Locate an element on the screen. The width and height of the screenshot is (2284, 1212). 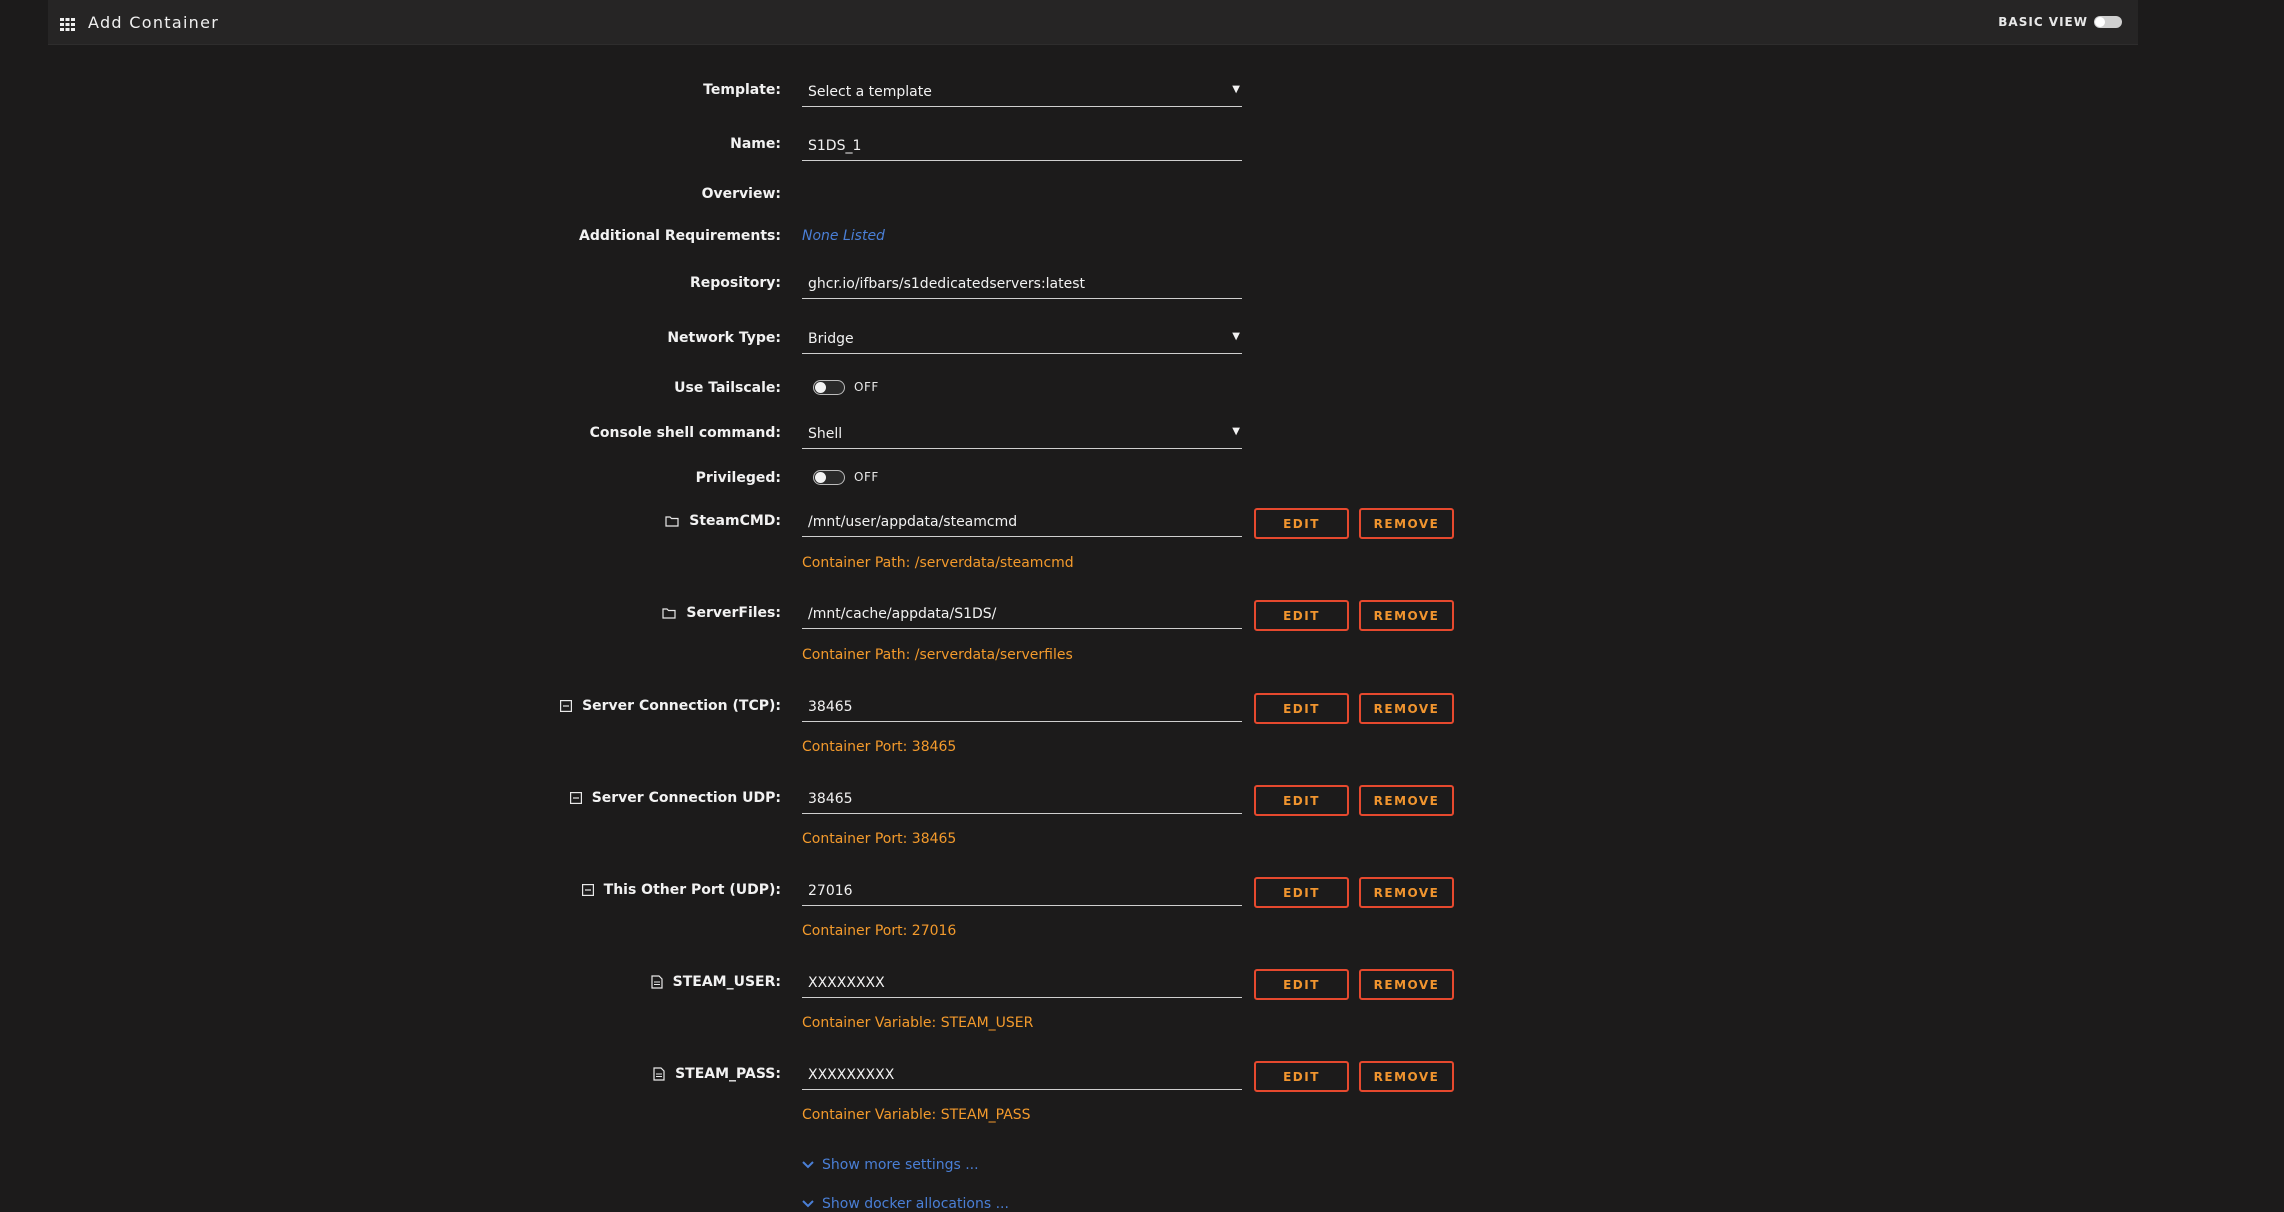
network-select: Bridge ▼ is located at coordinates (1022, 339).